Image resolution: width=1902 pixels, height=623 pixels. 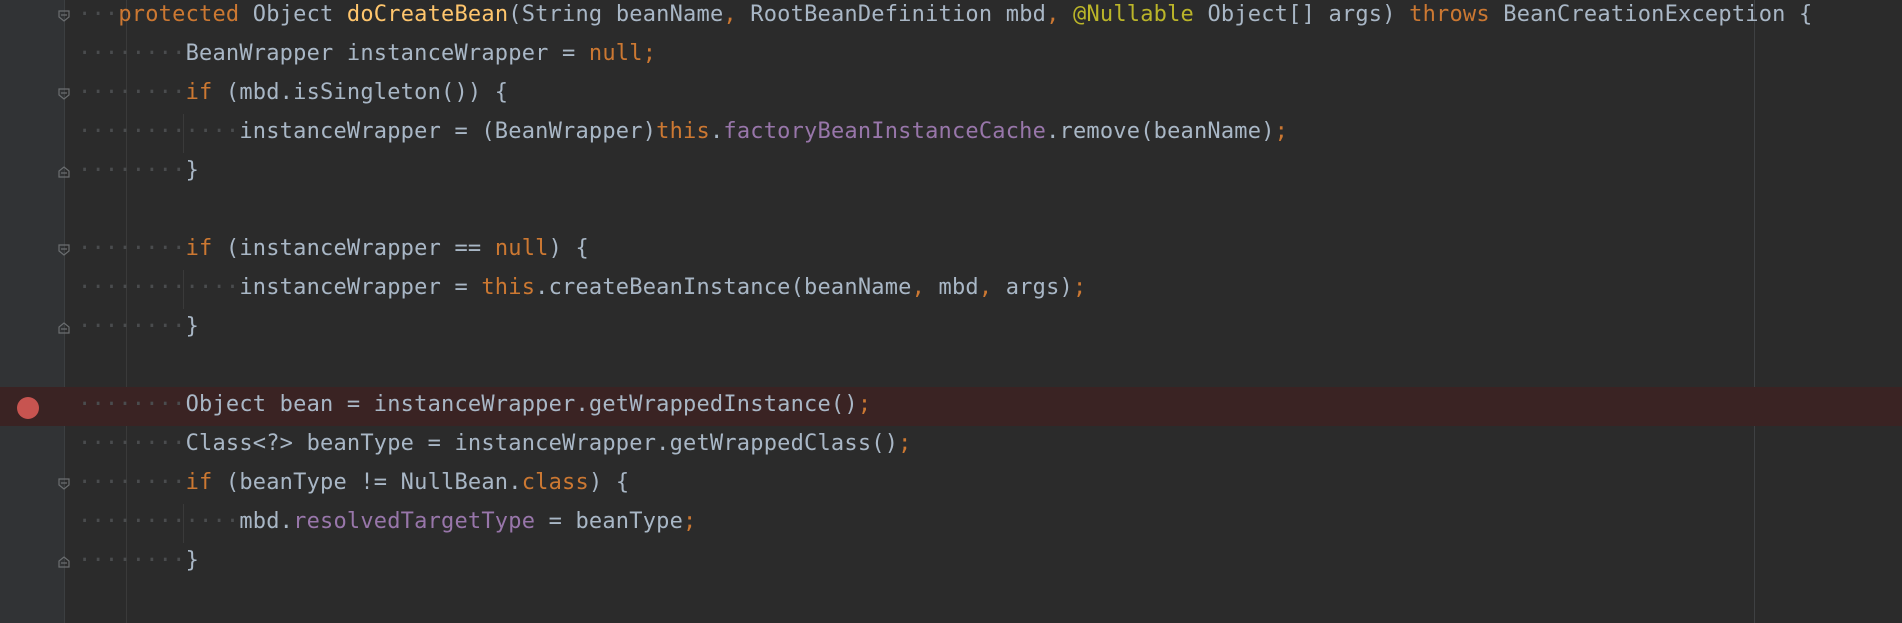 What do you see at coordinates (360, 92) in the screenshot?
I see `code-token: (mbd.isSingleton()) {` at bounding box center [360, 92].